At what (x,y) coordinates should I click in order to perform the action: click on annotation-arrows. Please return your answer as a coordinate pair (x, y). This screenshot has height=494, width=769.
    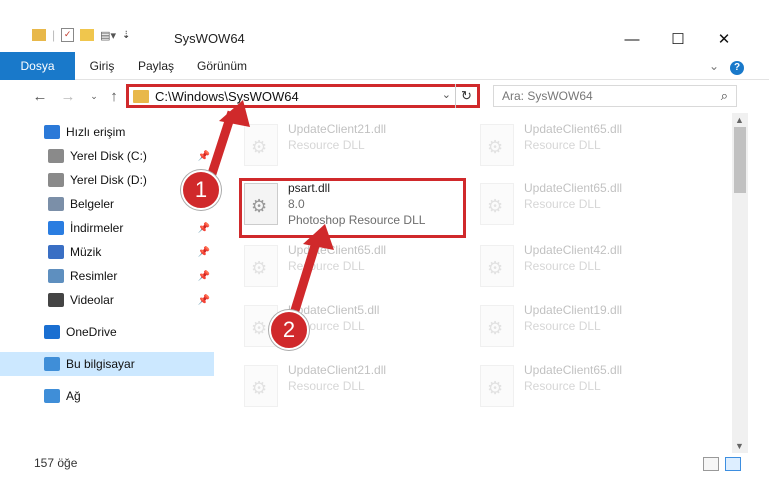
    Looking at the image, I should click on (268, 211).